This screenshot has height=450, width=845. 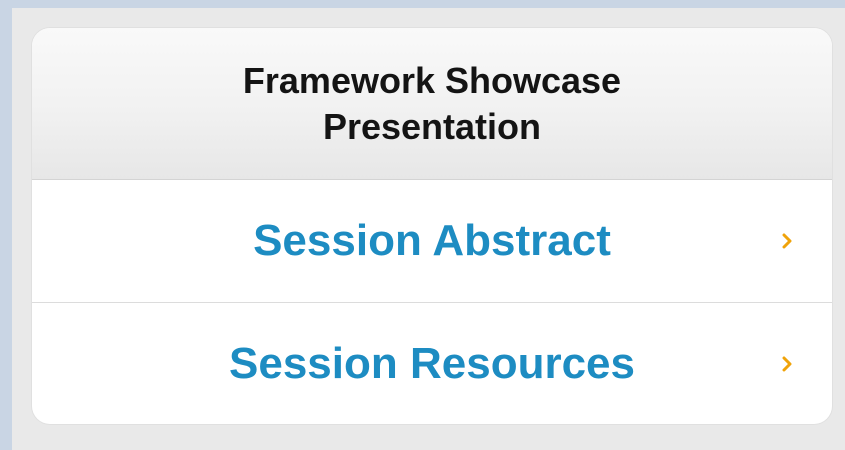 I want to click on card-title: Framework Showcase Presentation, so click(x=432, y=103).